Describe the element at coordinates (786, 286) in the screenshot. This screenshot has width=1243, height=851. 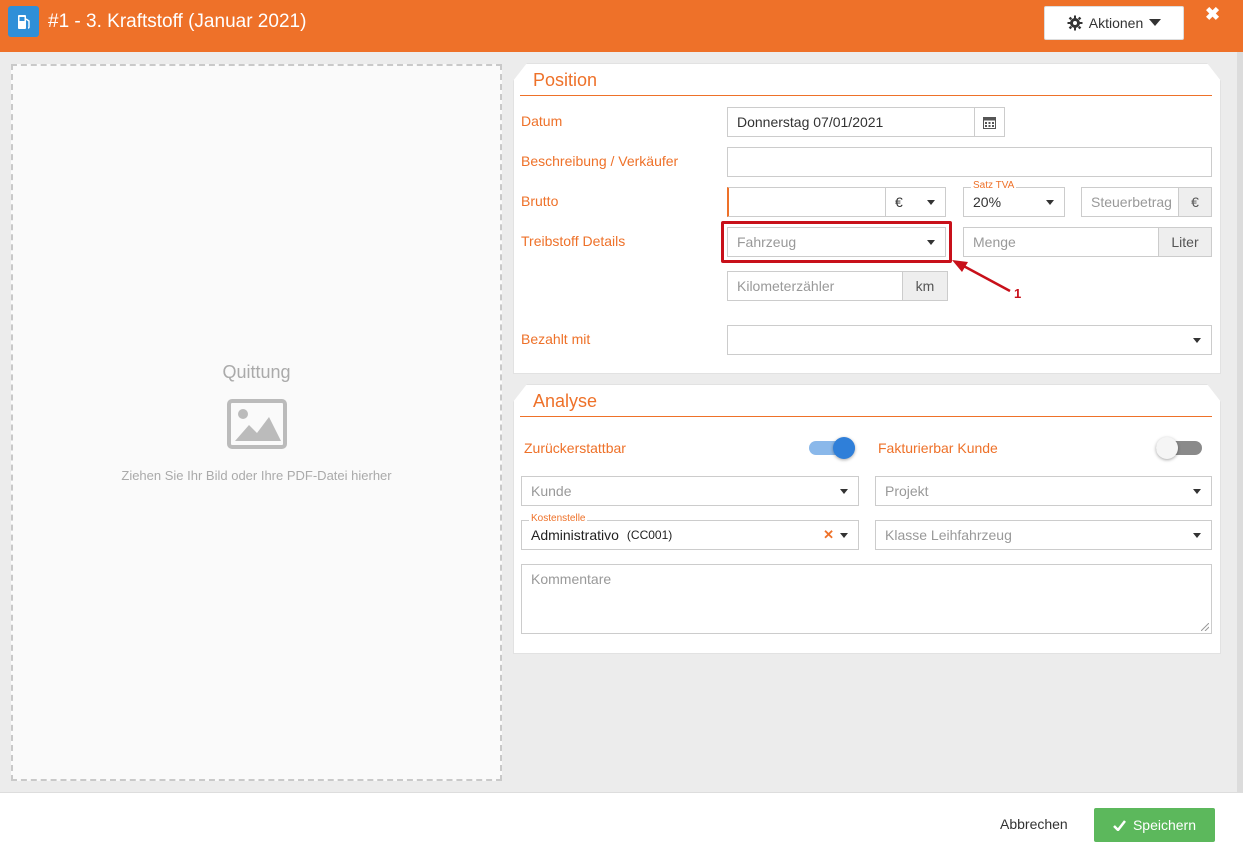
I see `odometer-placeholder: Kilometerzähler` at that location.